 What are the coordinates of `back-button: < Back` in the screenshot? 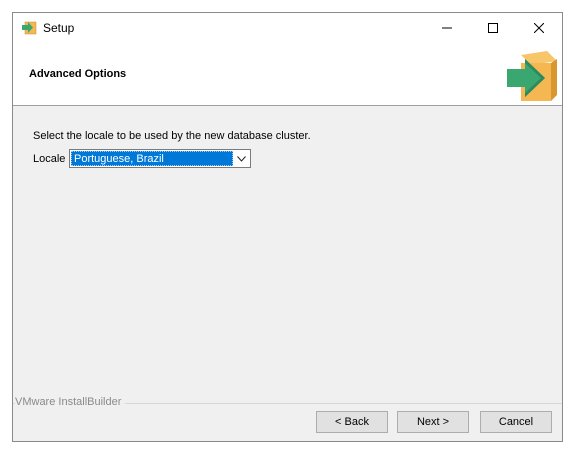 It's located at (352, 422).